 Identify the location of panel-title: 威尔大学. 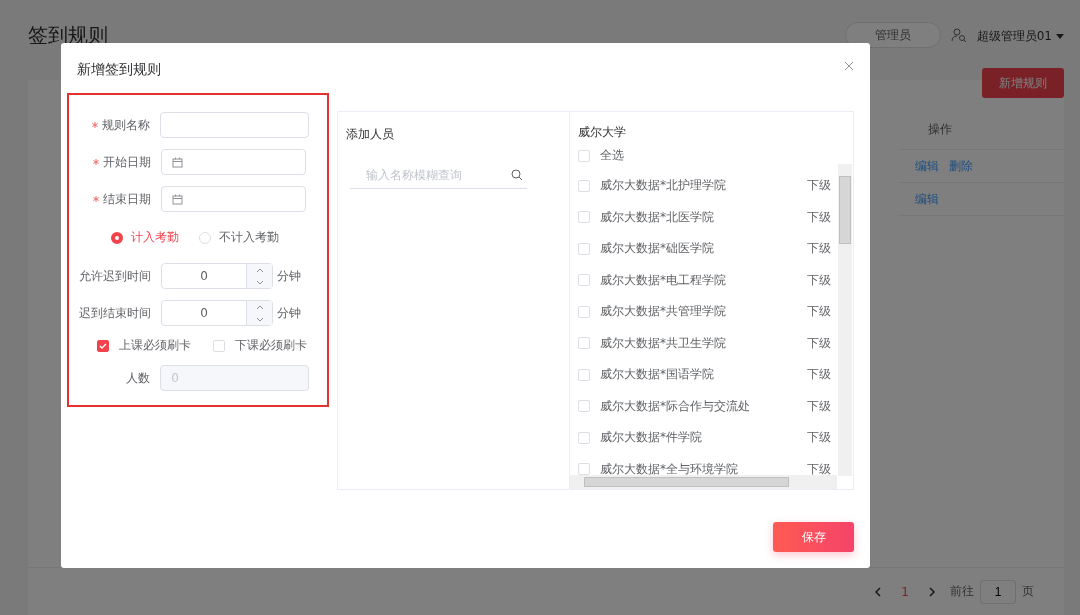
(602, 132).